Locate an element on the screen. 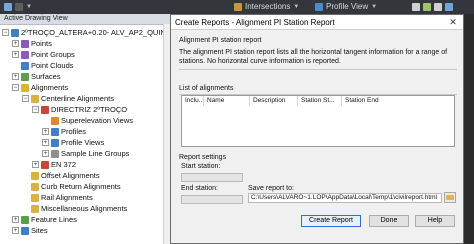  tree-item-directriz: − DIRECTRIZ 2ºTROÇO is located at coordinates (79, 109).